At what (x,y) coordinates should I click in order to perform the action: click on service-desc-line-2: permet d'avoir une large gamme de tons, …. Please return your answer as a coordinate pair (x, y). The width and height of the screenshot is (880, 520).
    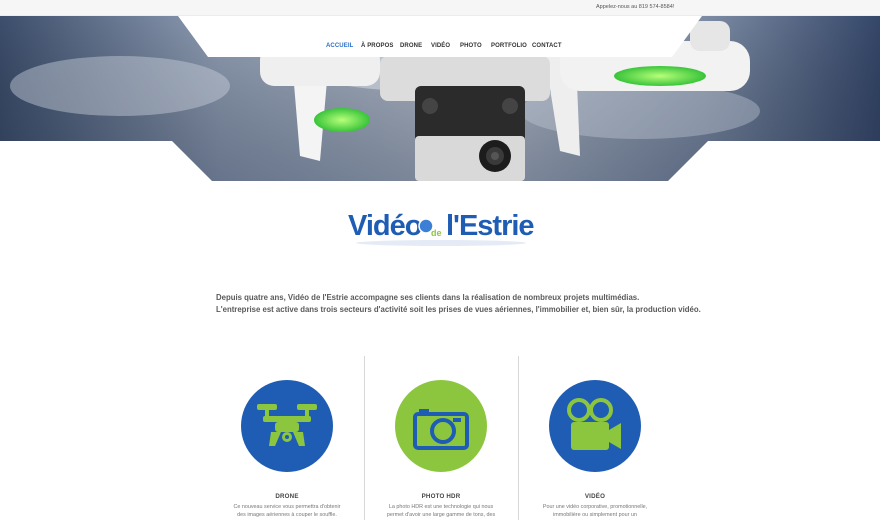
    Looking at the image, I should click on (441, 515).